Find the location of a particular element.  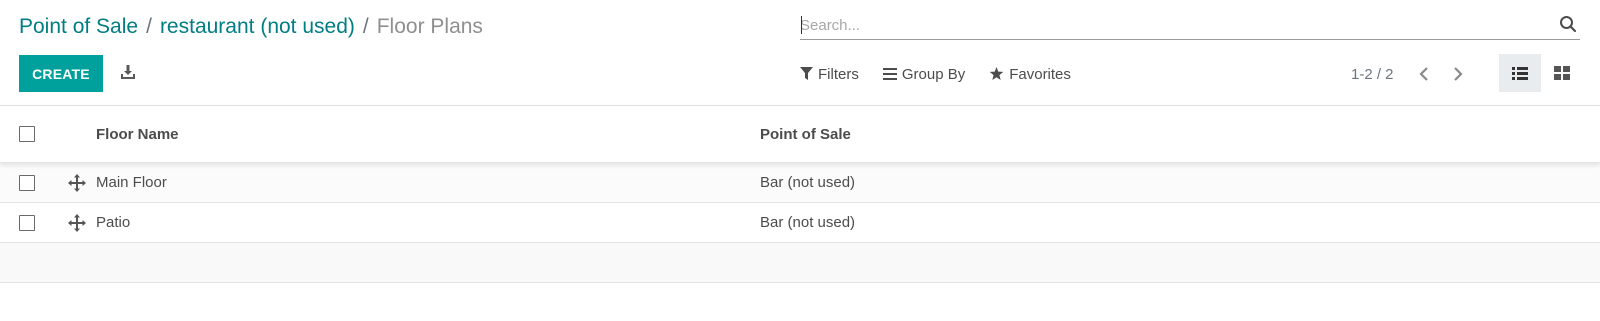

text-caret is located at coordinates (801, 25).